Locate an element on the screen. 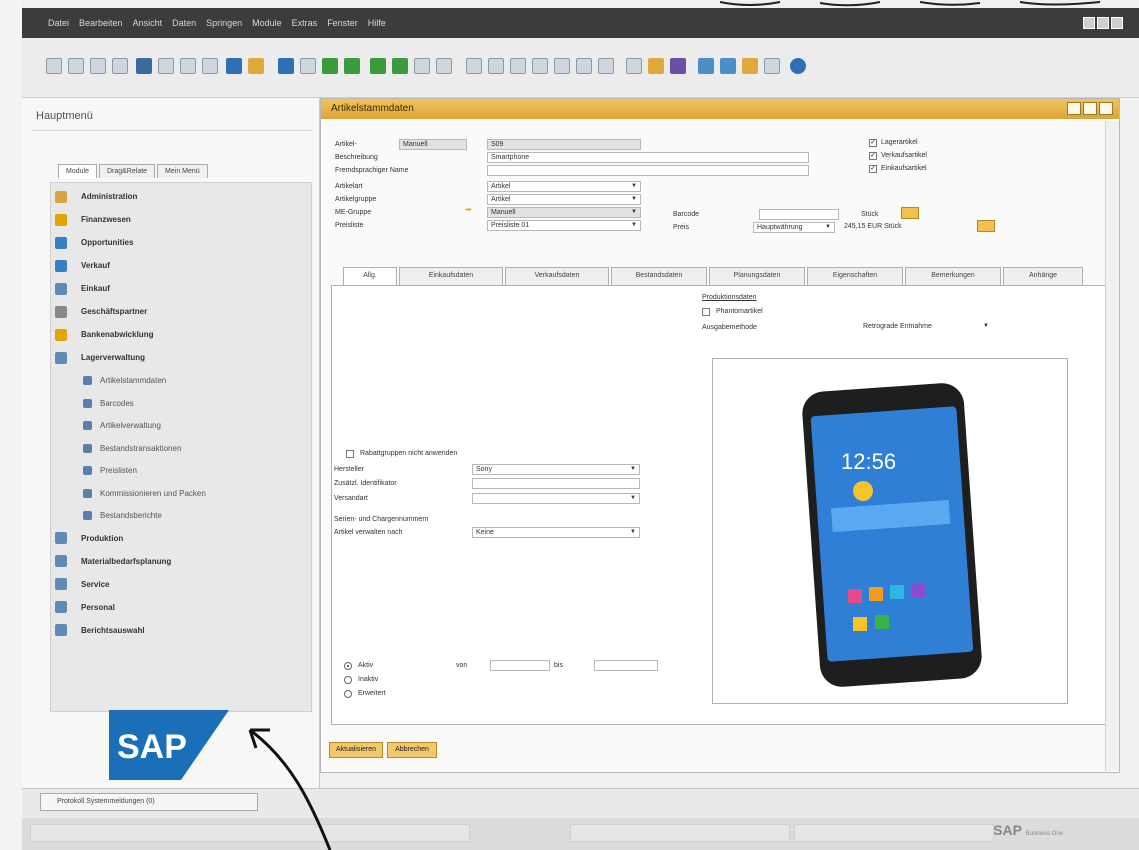  submenu-item: Artikelstammdaten is located at coordinates (182, 380).